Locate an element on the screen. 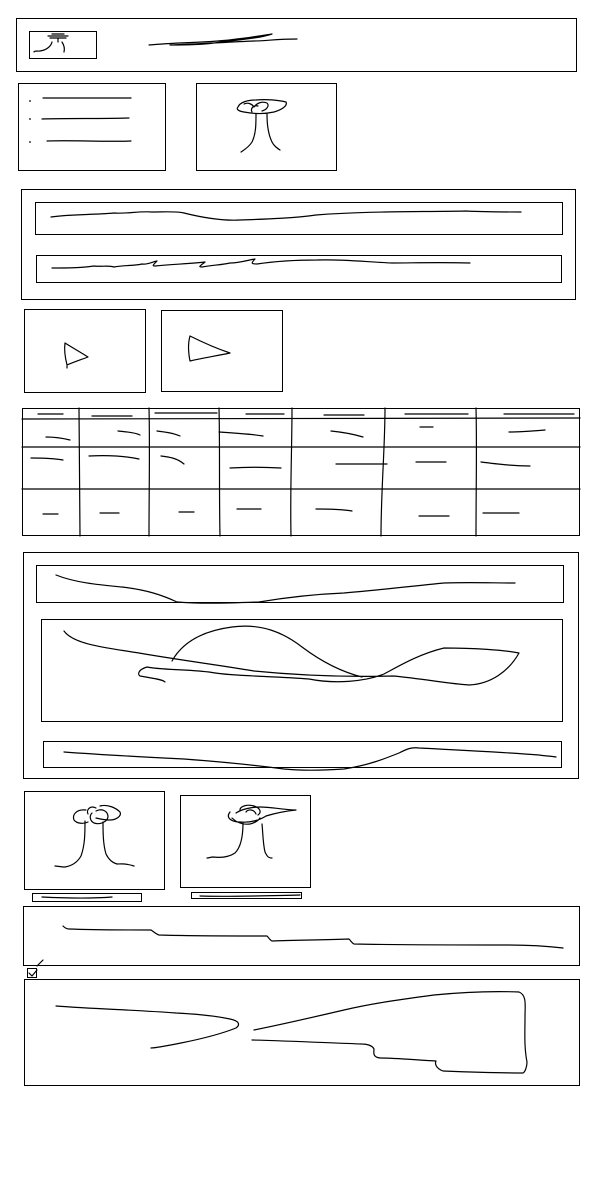 Image resolution: width=600 pixels, height=1200 pixels. content-body-scribble is located at coordinates (291, 655).